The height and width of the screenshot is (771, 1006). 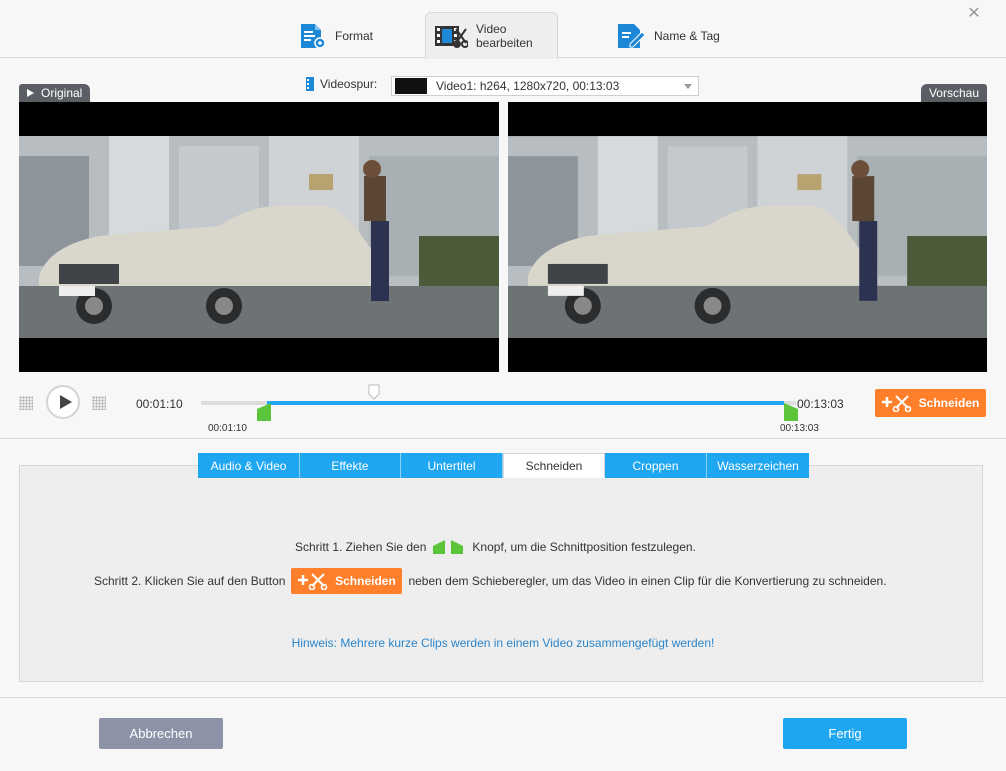 What do you see at coordinates (687, 35) in the screenshot?
I see `tab-name-tag-label: Name & Tag` at bounding box center [687, 35].